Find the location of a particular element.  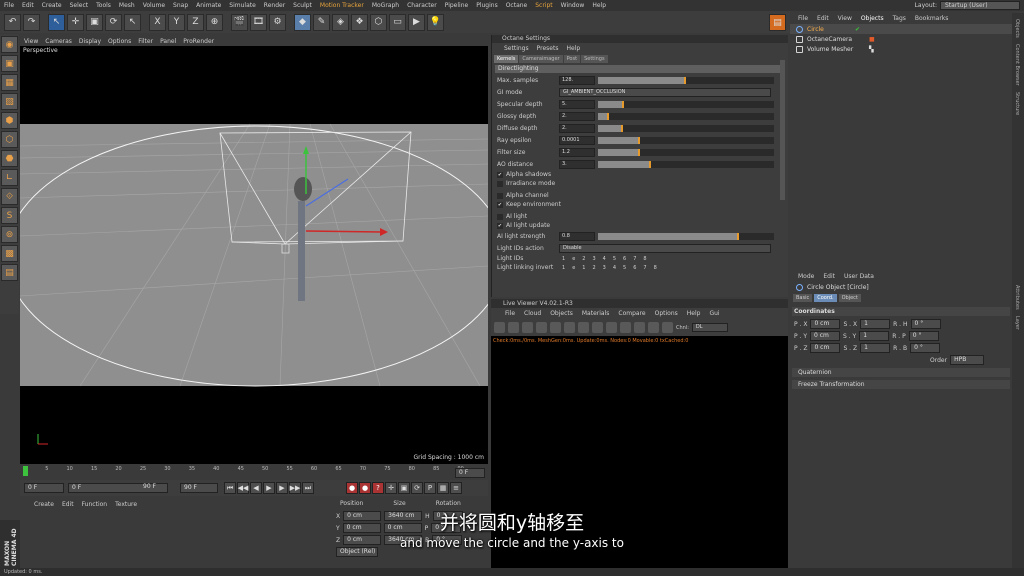

lv-menu-gui: Gui is located at coordinates (714, 313).